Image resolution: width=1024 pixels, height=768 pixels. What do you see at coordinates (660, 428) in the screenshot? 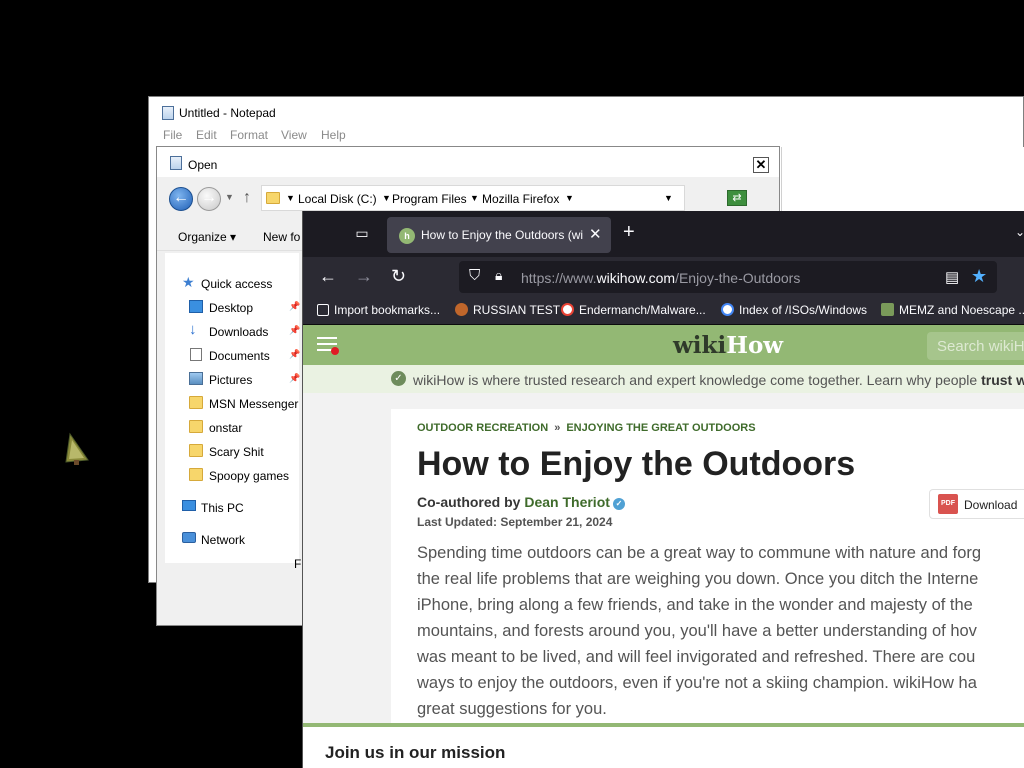
I see `breadcrumb-enjoying-outdoors: ENJOYING THE GREAT OUTDOORS` at bounding box center [660, 428].